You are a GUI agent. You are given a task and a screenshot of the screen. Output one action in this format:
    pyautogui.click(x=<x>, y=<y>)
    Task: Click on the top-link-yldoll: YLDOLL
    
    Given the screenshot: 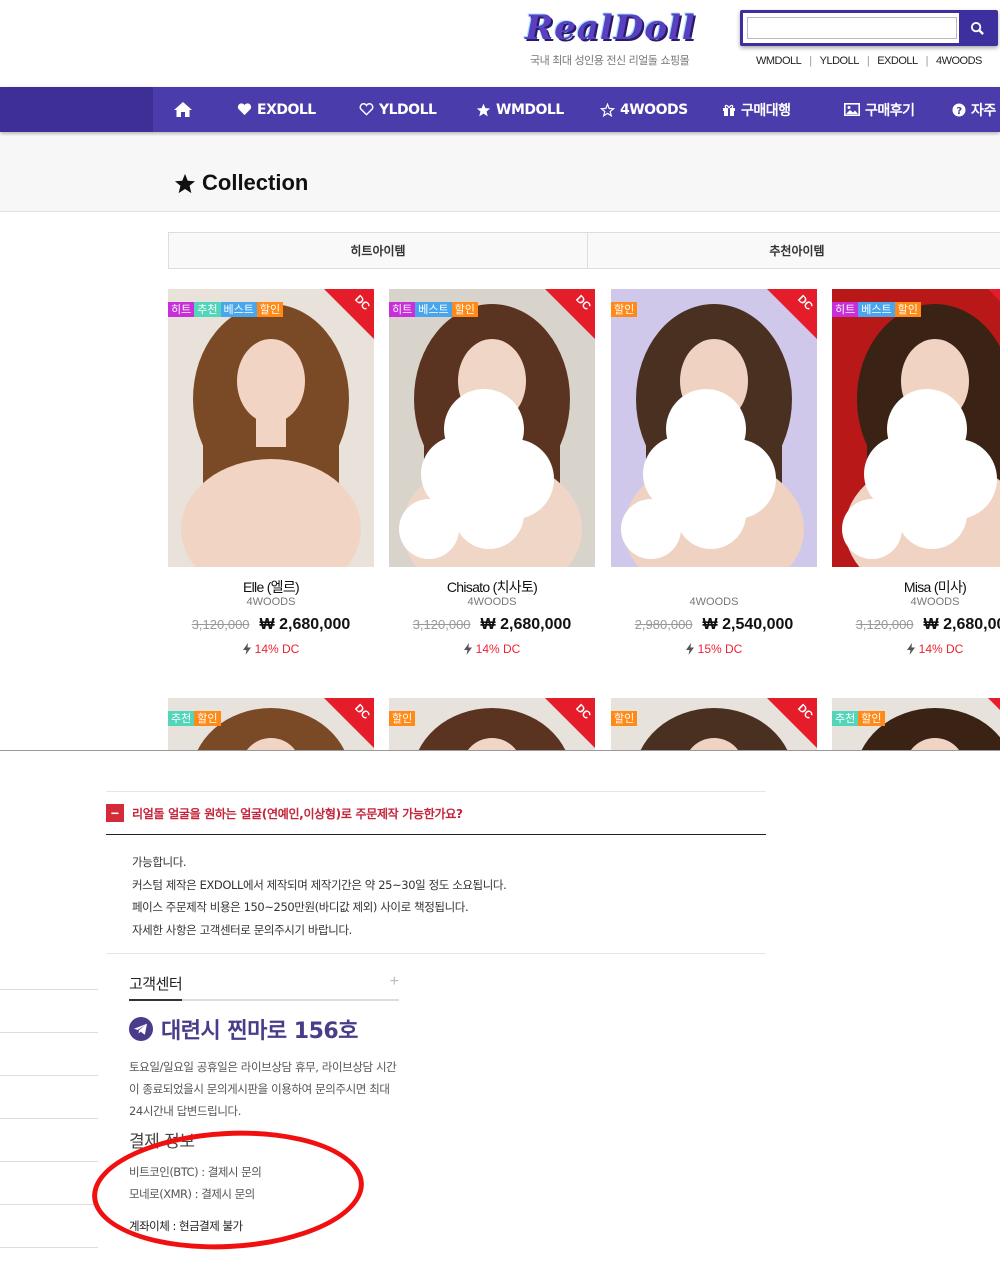 What is the action you would take?
    pyautogui.click(x=840, y=61)
    